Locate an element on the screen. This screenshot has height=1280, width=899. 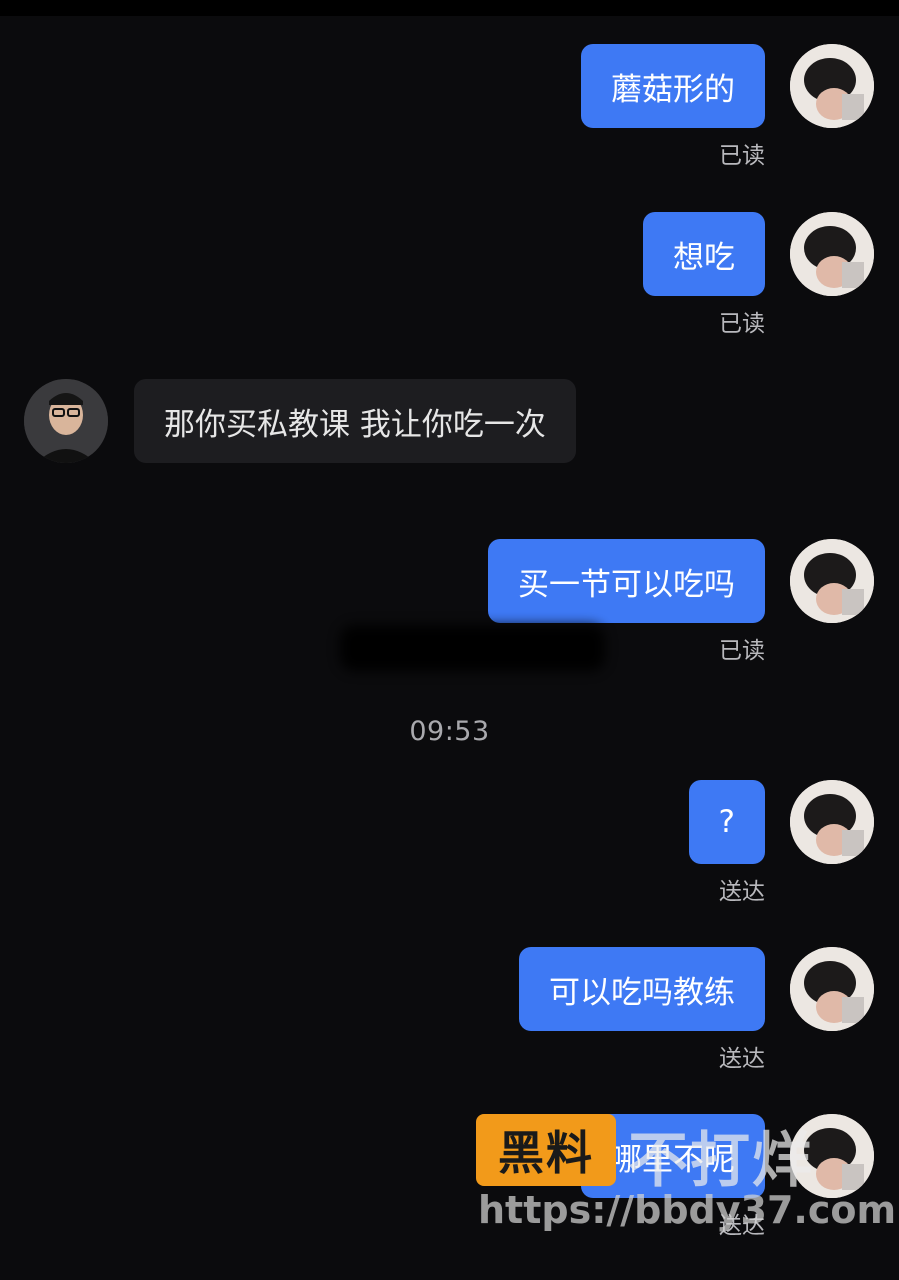
watermark-text: 不打烊 is located at coordinates (721, 1161).